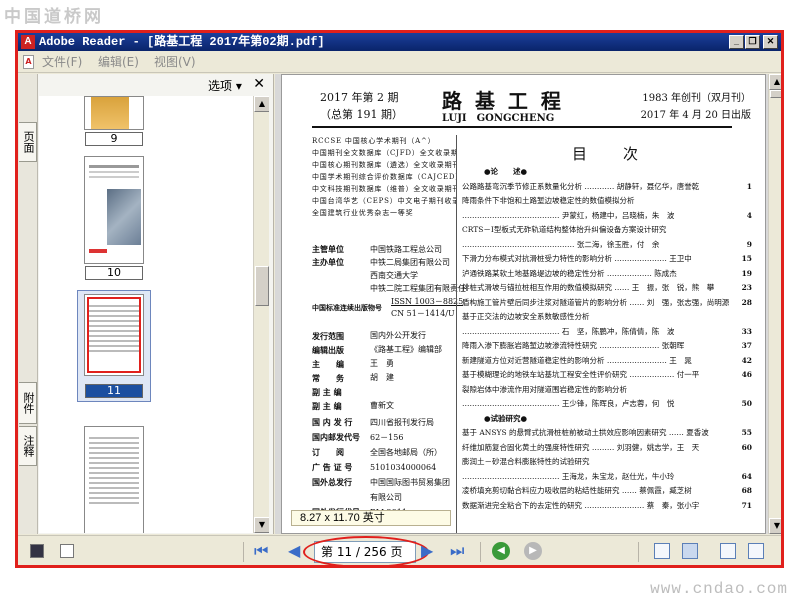 This screenshot has width=800, height=600. What do you see at coordinates (569, 273) in the screenshot?
I see `toc-entry-text: 泸通铁路某软土地基路堤边坡的稳定性分析 ……………… 陈成杰` at bounding box center [569, 273].